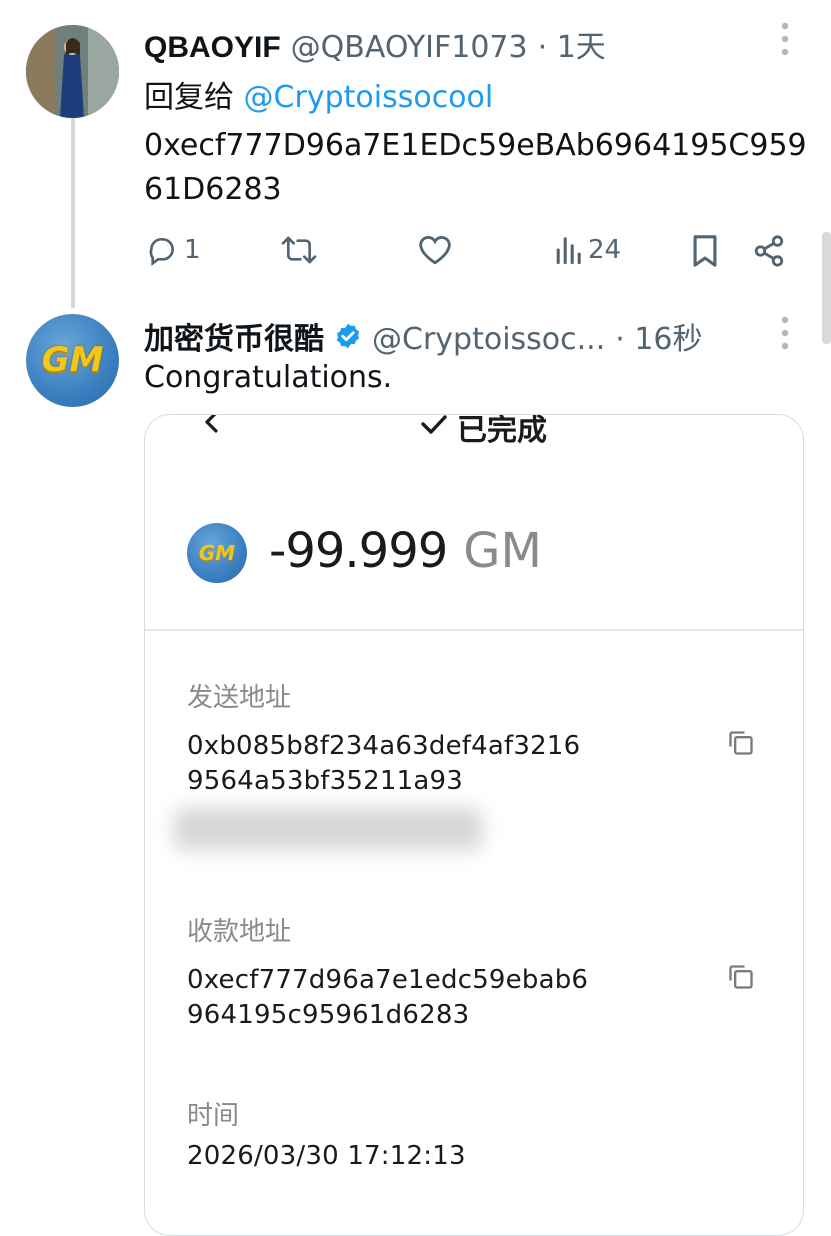 The height and width of the screenshot is (1236, 831). What do you see at coordinates (326, 1156) in the screenshot?
I see `time-value: 2026/03/30 17:12:13` at bounding box center [326, 1156].